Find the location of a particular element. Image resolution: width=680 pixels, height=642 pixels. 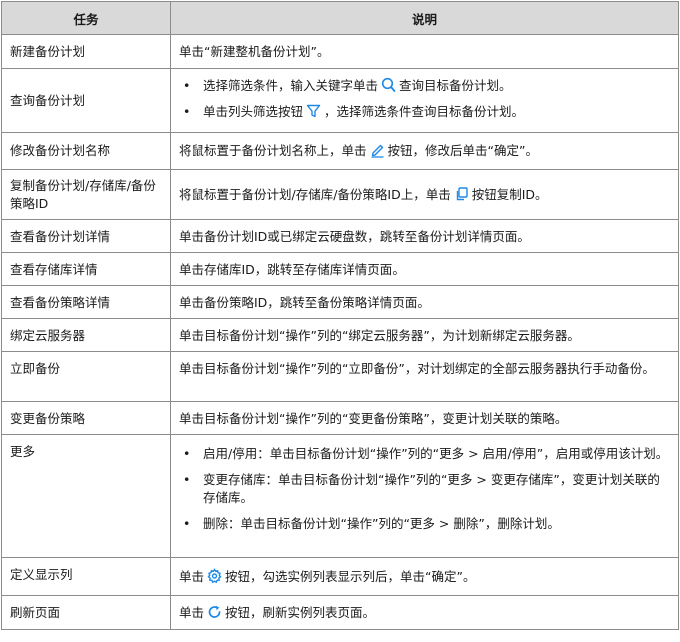

description-cell: 将鼠标置于备份计划/存储库/备份策略ID上，单击 按钮复制ID。 is located at coordinates (424, 194).